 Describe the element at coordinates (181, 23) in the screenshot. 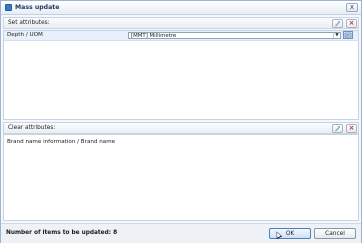

I see `set-attributes-header: Set attributes: ×` at that location.